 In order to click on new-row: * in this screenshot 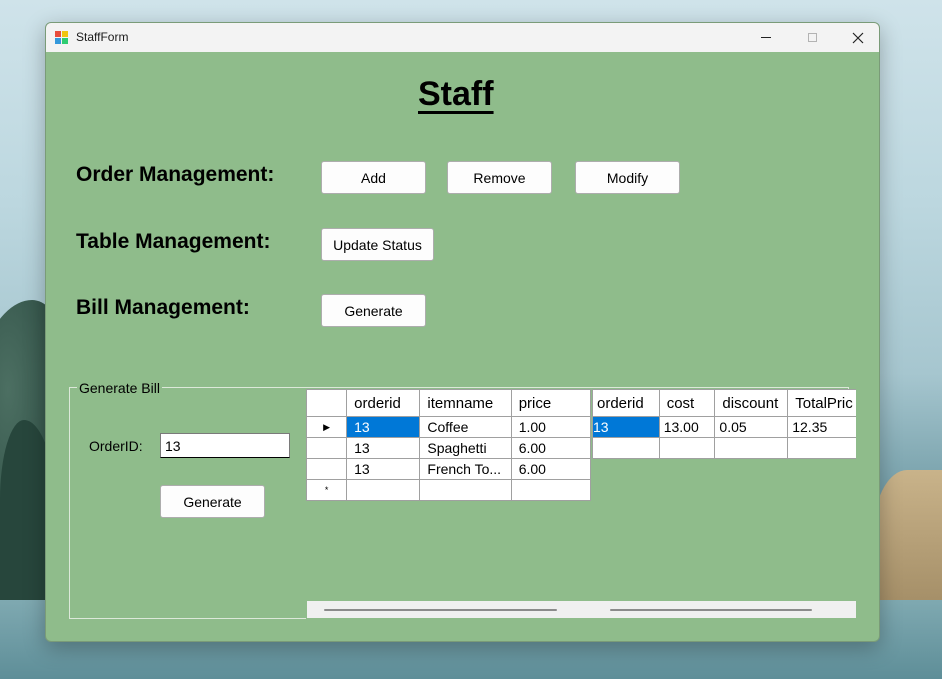, I will do `click(449, 490)`.